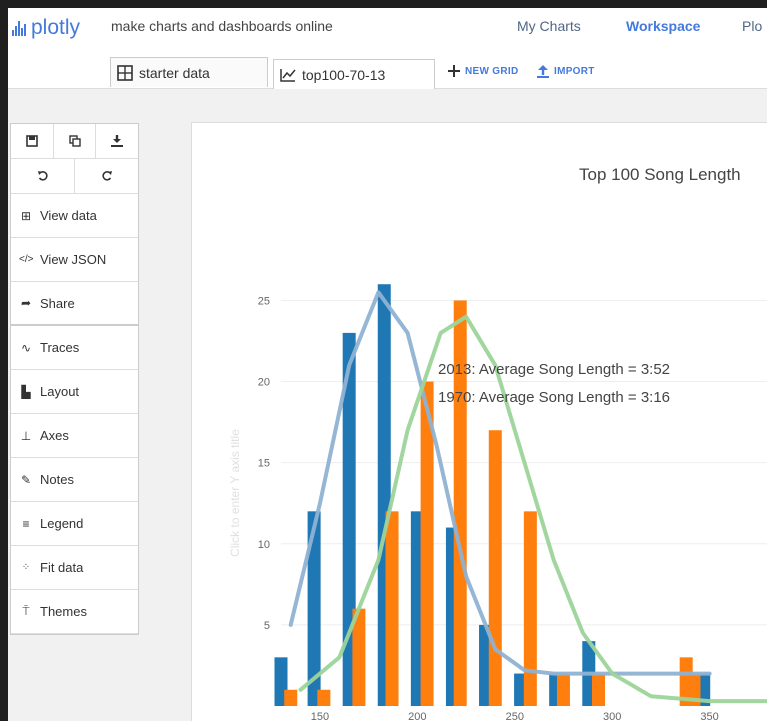  I want to click on layout-icon: ▙, so click(26, 391).